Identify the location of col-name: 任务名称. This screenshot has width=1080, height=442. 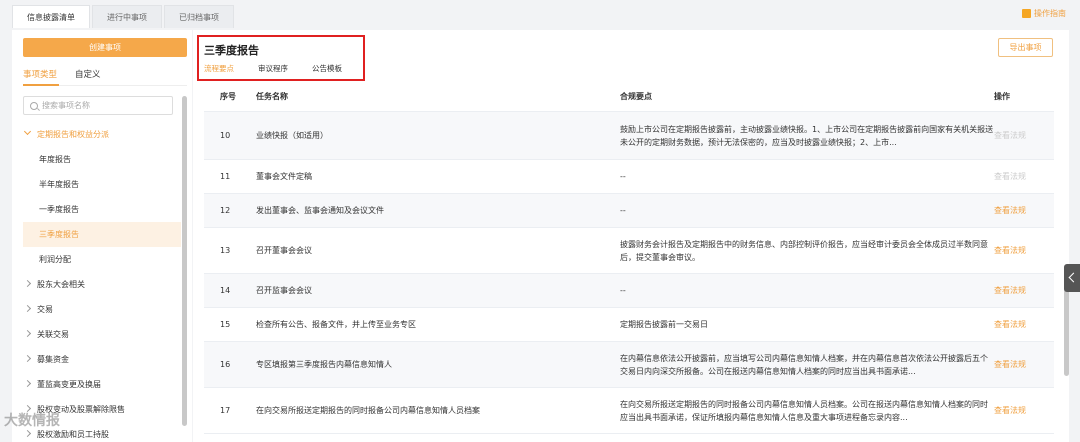
(272, 96).